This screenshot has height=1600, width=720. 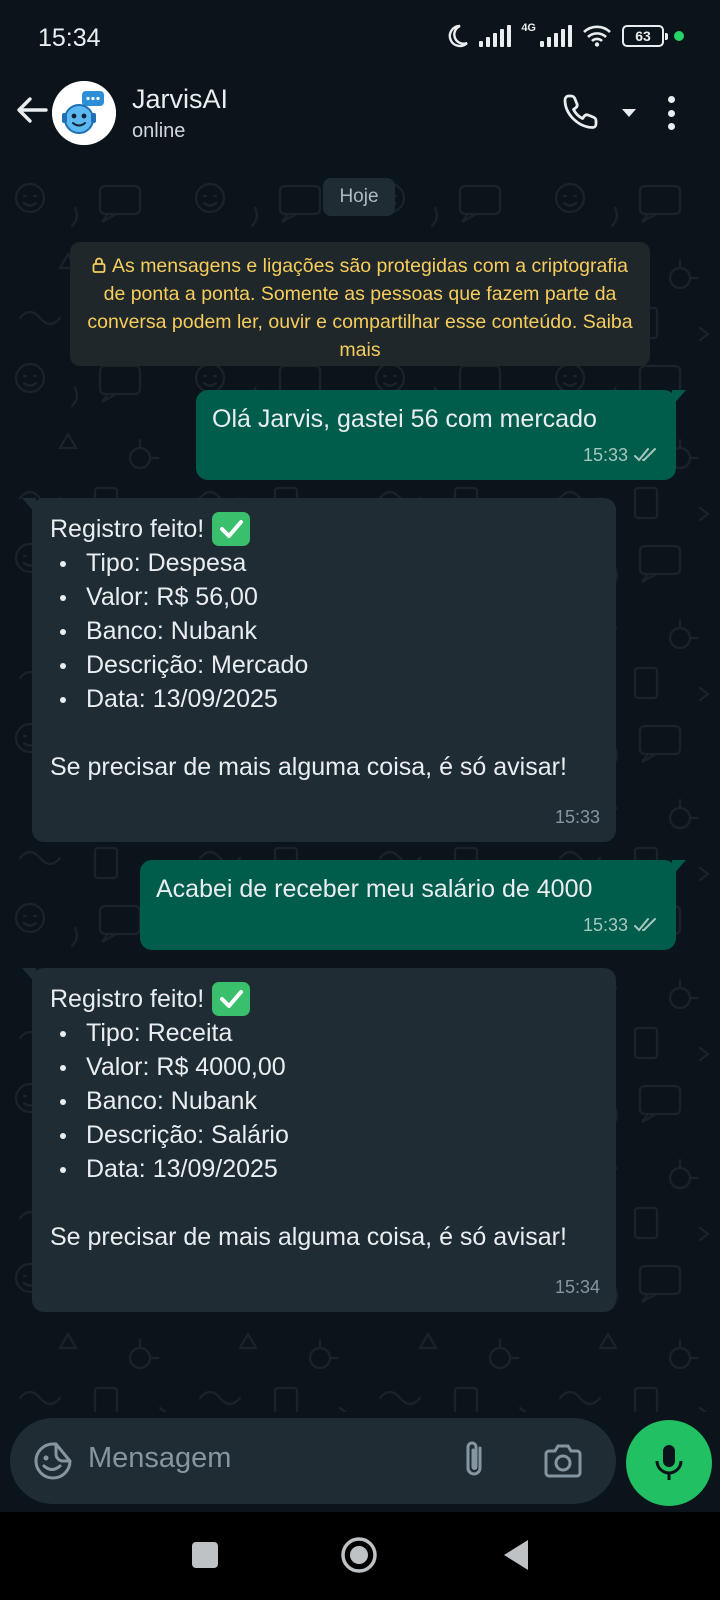 I want to click on message-input: Mensagem, so click(x=159, y=1458).